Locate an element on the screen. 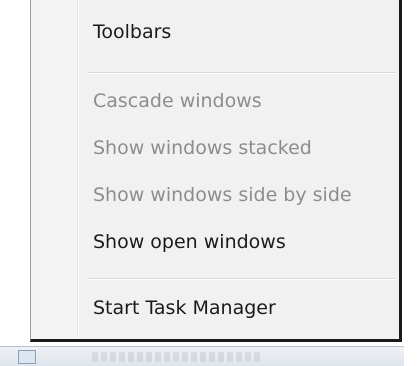  menu-item-show-open-windows: Show open windows is located at coordinates (189, 242).